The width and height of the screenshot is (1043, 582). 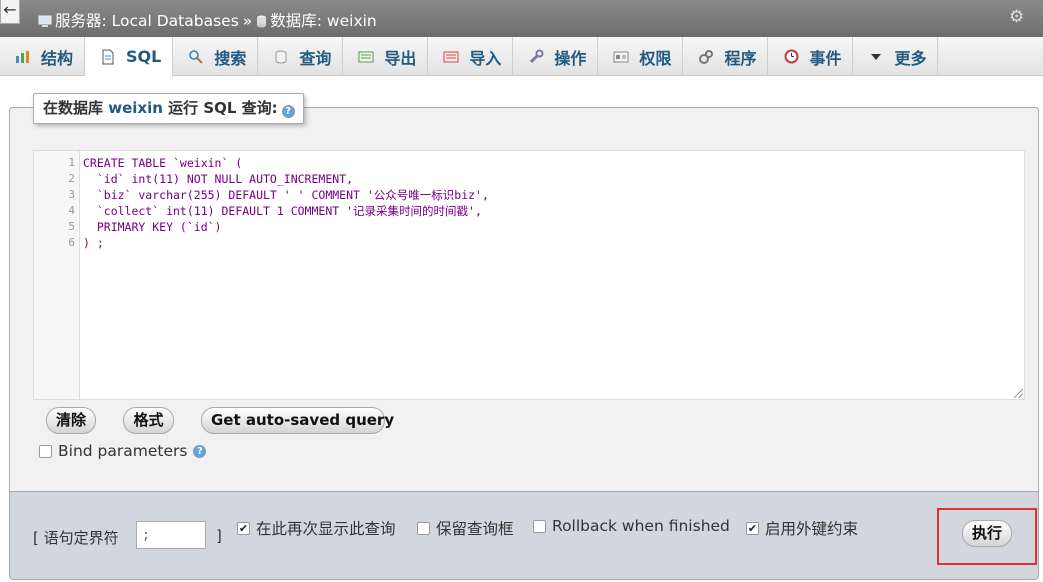 What do you see at coordinates (23, 57) in the screenshot?
I see `structure-icon` at bounding box center [23, 57].